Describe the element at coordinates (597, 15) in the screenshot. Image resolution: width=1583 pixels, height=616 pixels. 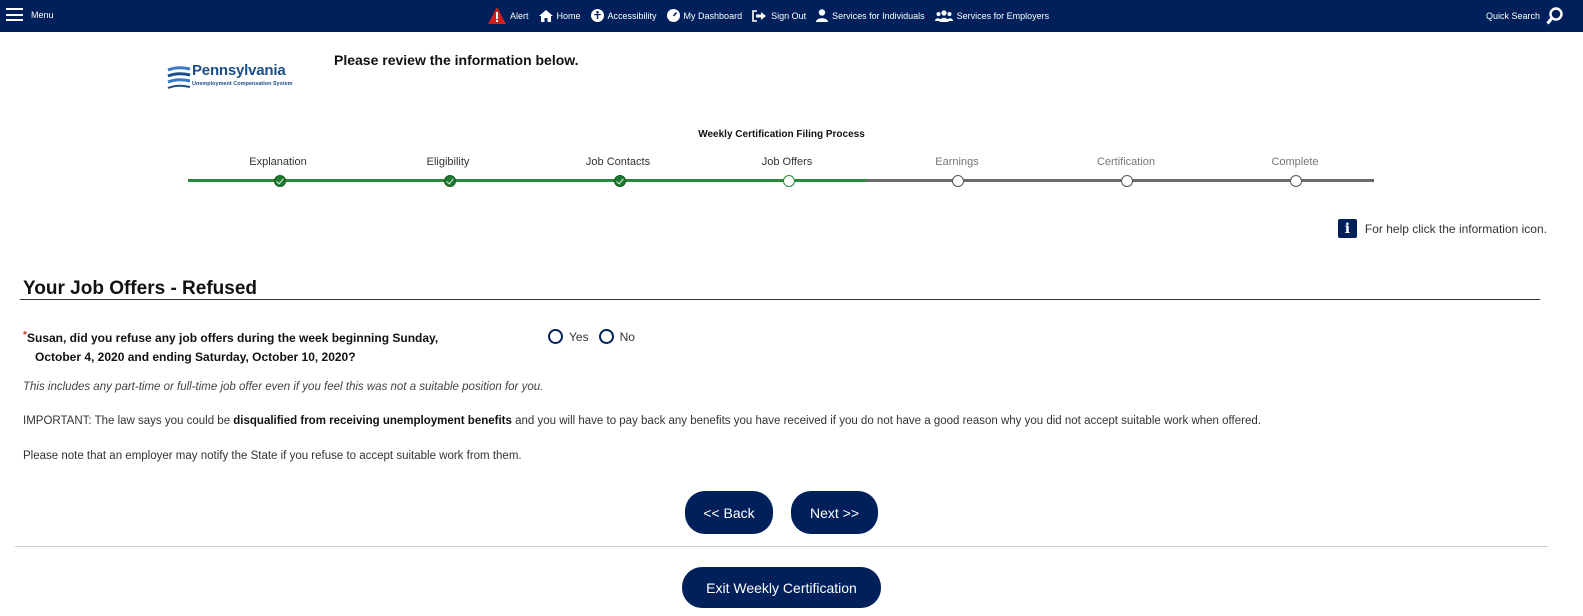
I see `accessibility-icon` at that location.